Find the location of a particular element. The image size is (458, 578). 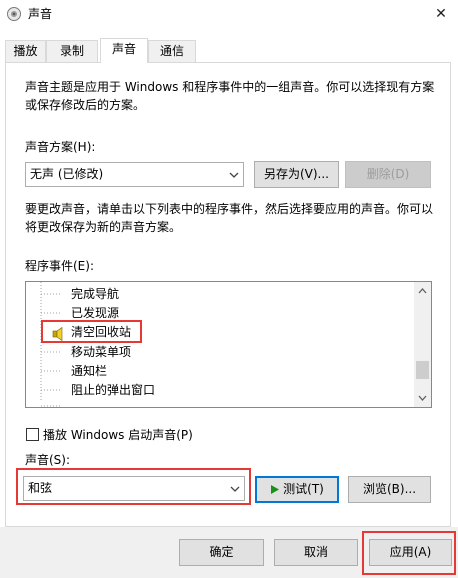

scroll-down-icon is located at coordinates (422, 398).